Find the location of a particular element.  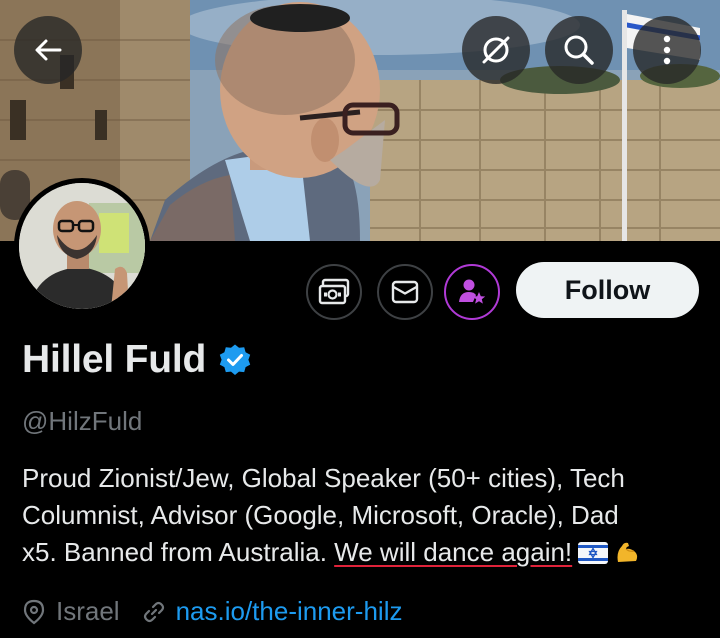

message-button is located at coordinates (405, 292).